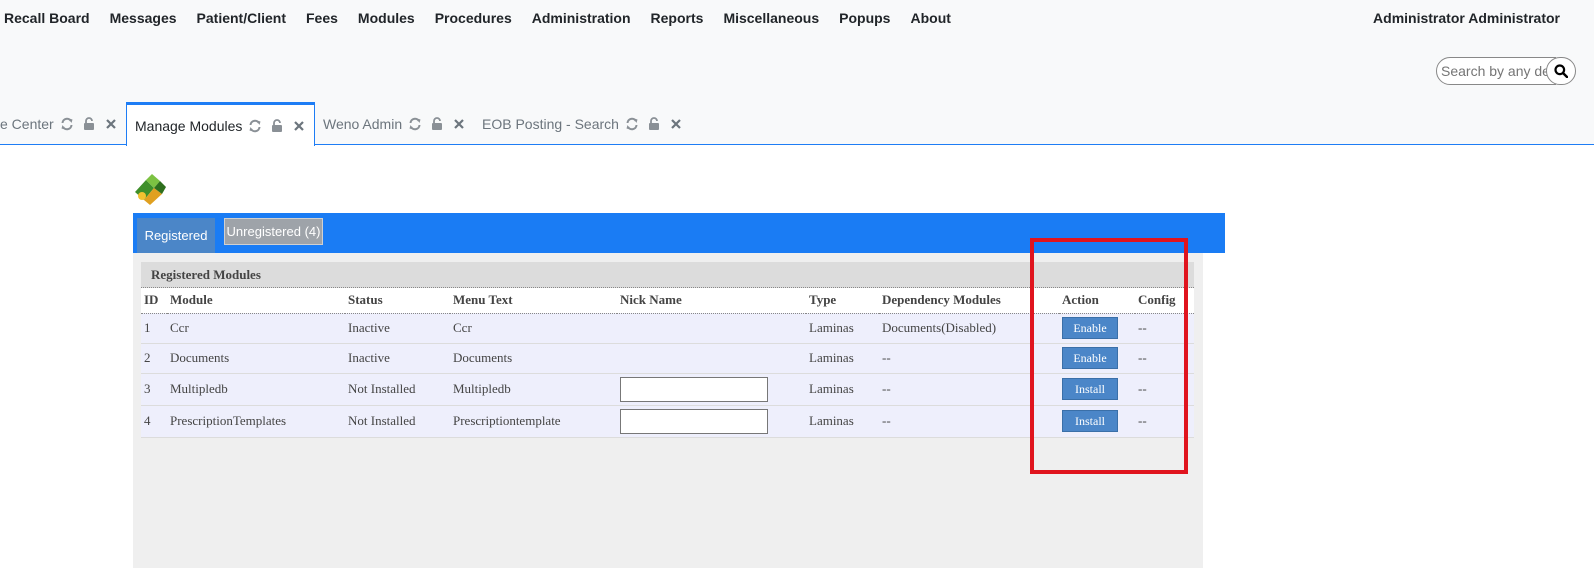 The width and height of the screenshot is (1594, 568). What do you see at coordinates (154, 328) in the screenshot?
I see `cell-id: 1` at bounding box center [154, 328].